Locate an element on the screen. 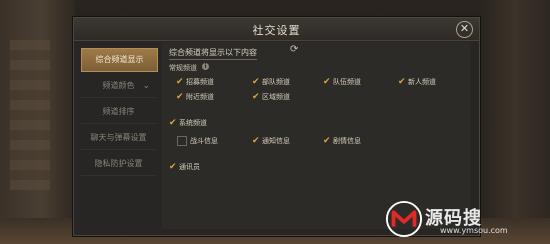 The height and width of the screenshot is (244, 550). checkbox-label: 附近频道 is located at coordinates (200, 97).